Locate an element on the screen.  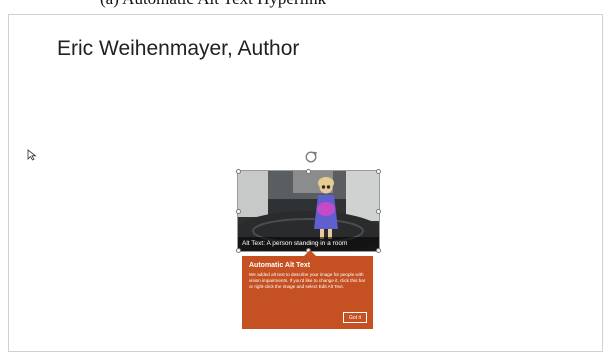
callout-title: Automatic Alt Text is located at coordinates (280, 265).